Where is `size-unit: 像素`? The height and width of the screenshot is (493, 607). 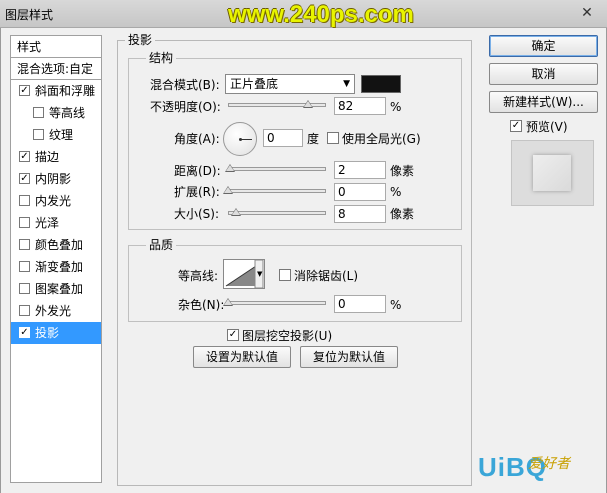
size-unit: 像素 is located at coordinates (402, 214).